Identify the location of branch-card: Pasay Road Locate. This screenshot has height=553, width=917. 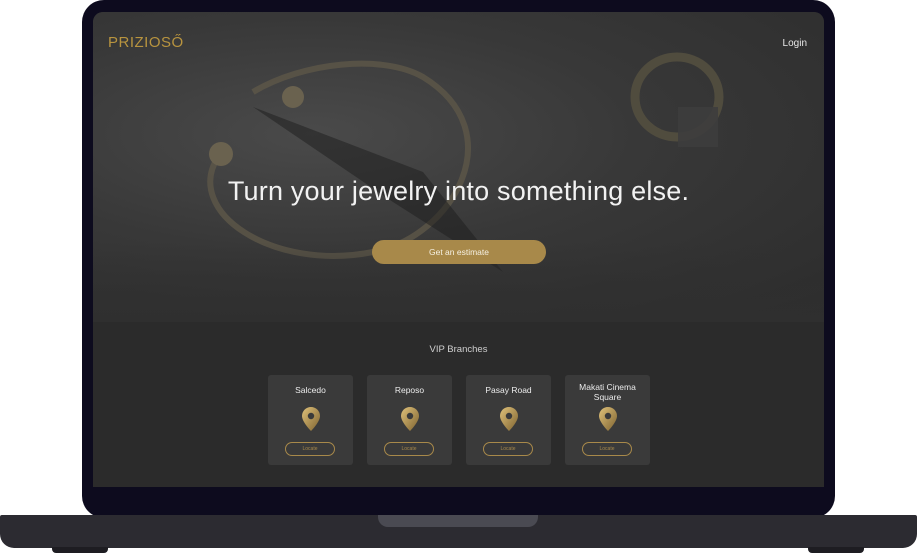
(508, 420).